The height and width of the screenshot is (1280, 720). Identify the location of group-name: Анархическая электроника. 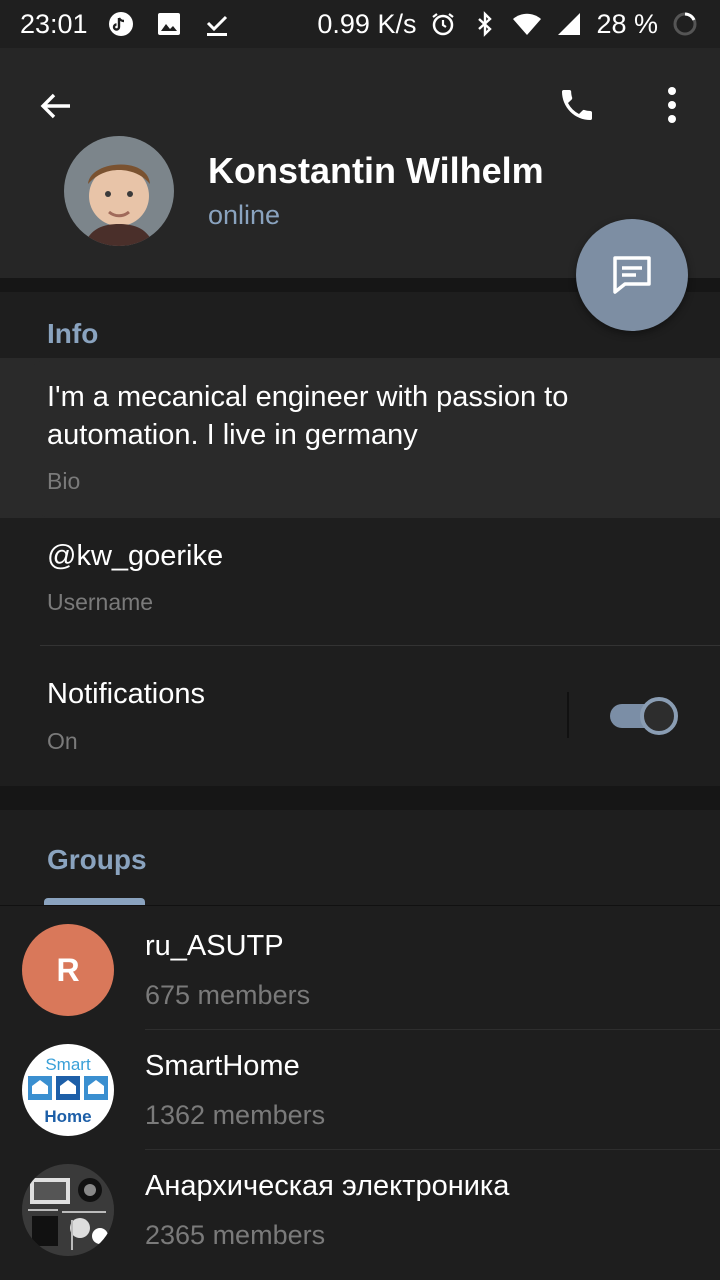
(327, 1186).